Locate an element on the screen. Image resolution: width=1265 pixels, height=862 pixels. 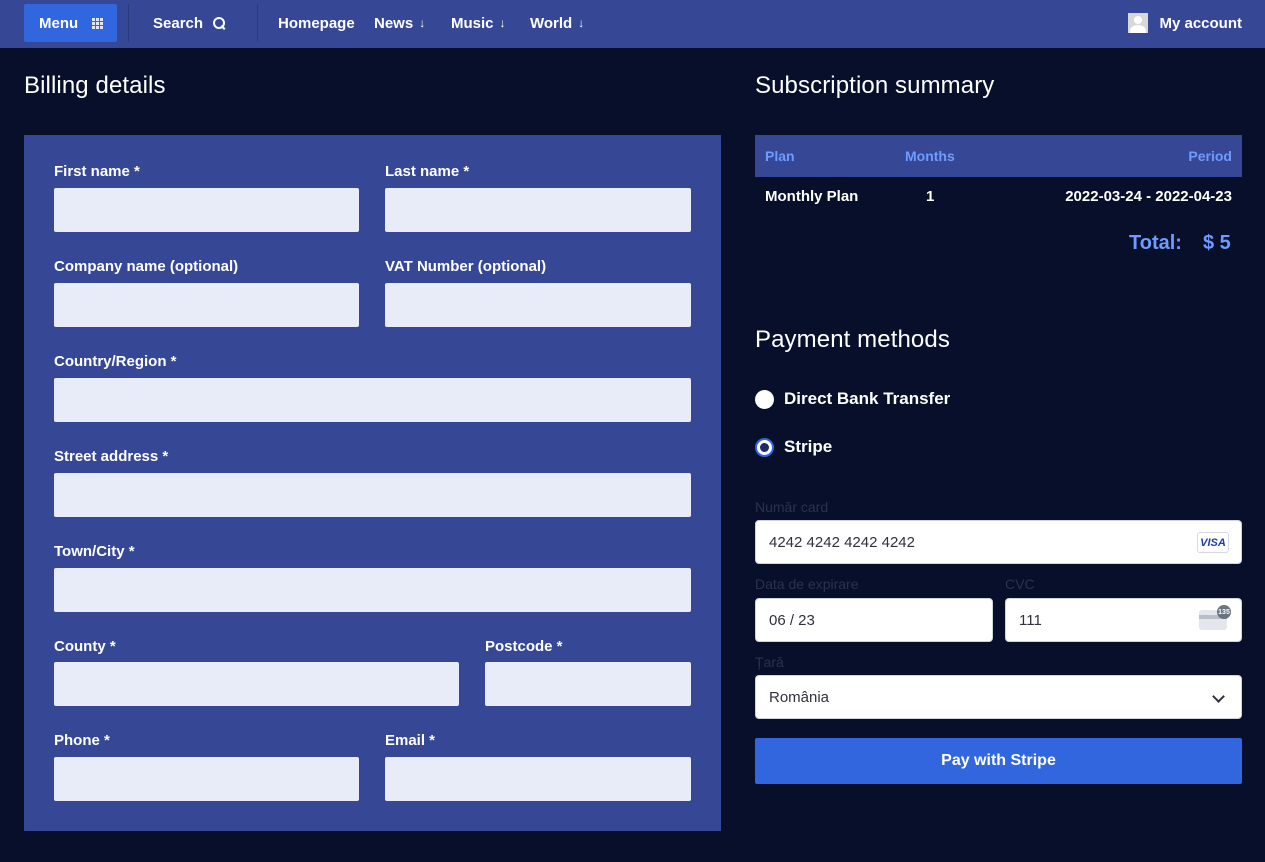
card-number-label: Număr card is located at coordinates (792, 507).